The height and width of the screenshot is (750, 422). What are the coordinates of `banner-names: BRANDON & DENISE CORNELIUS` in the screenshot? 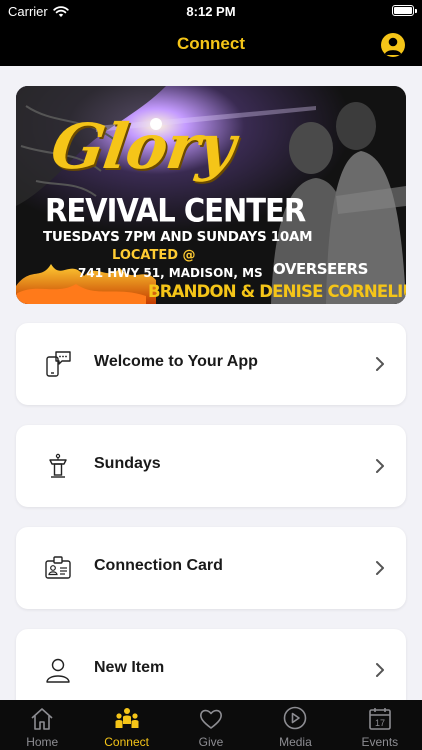 It's located at (277, 291).